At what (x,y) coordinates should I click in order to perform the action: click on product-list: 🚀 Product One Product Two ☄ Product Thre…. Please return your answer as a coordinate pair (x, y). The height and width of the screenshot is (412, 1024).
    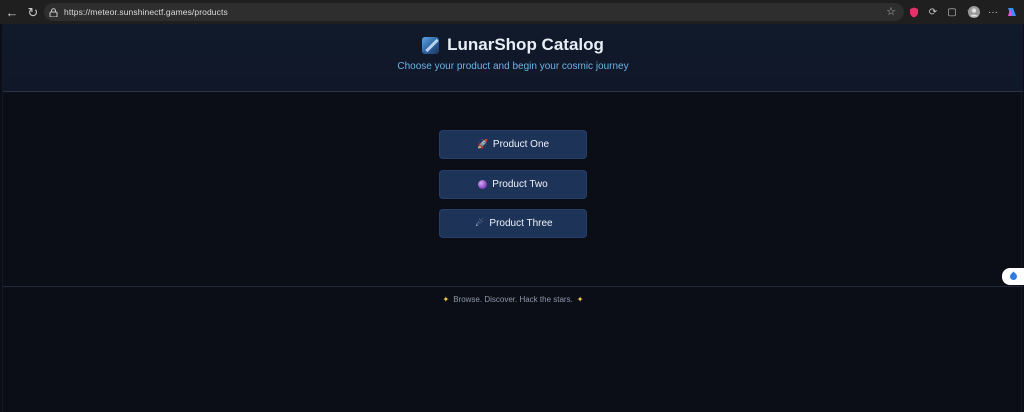
    Looking at the image, I should click on (513, 189).